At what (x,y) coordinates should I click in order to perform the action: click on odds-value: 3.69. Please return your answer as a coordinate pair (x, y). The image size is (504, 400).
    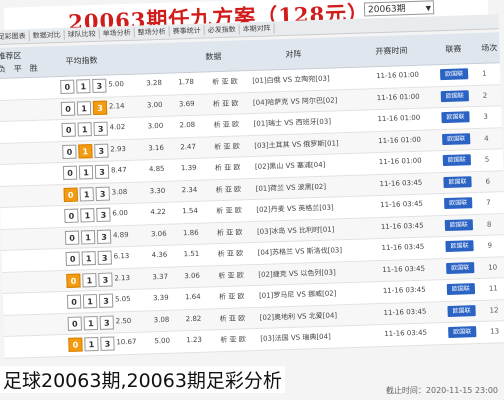
    Looking at the image, I should click on (186, 103).